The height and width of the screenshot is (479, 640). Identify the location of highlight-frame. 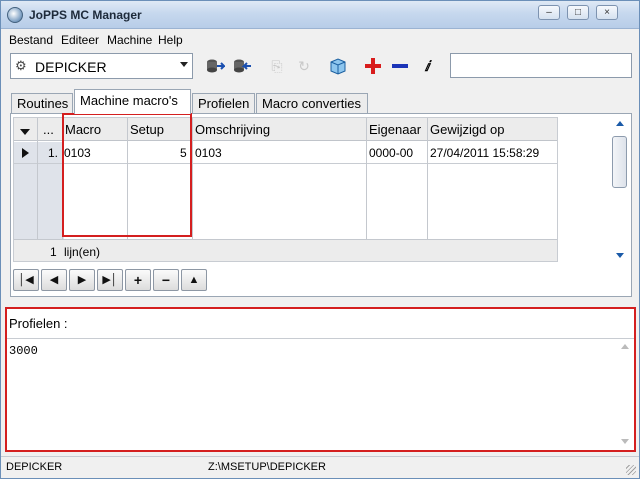
(127, 175).